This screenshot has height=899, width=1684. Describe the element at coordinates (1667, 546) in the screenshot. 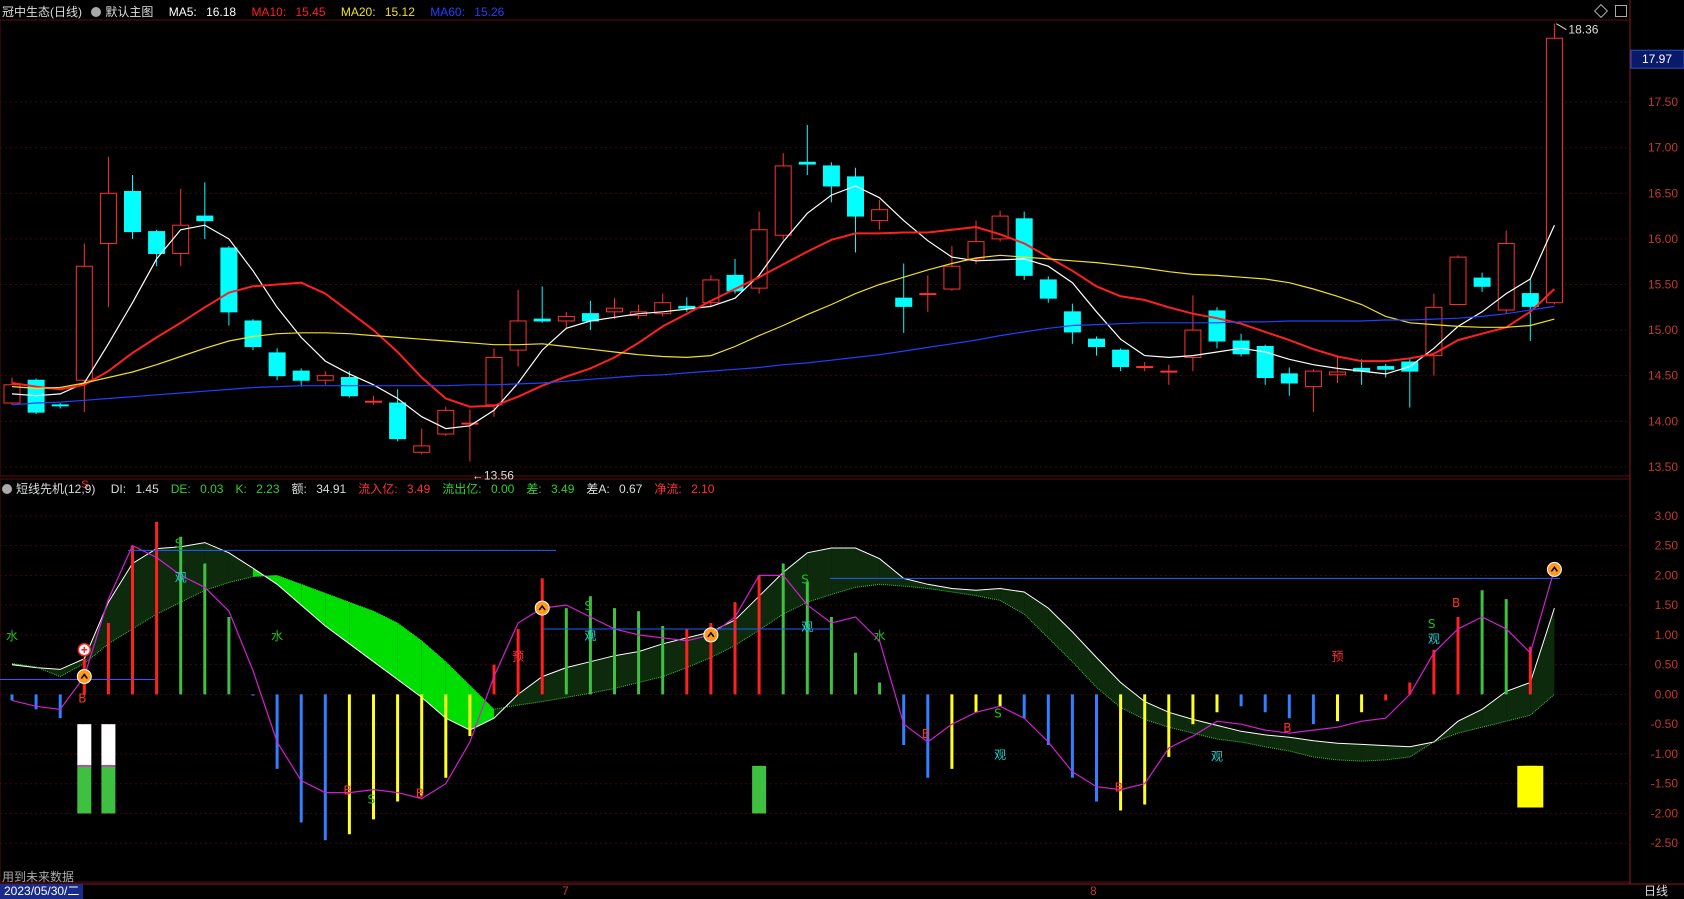

I see `indicator-tick-label: 2.50` at that location.